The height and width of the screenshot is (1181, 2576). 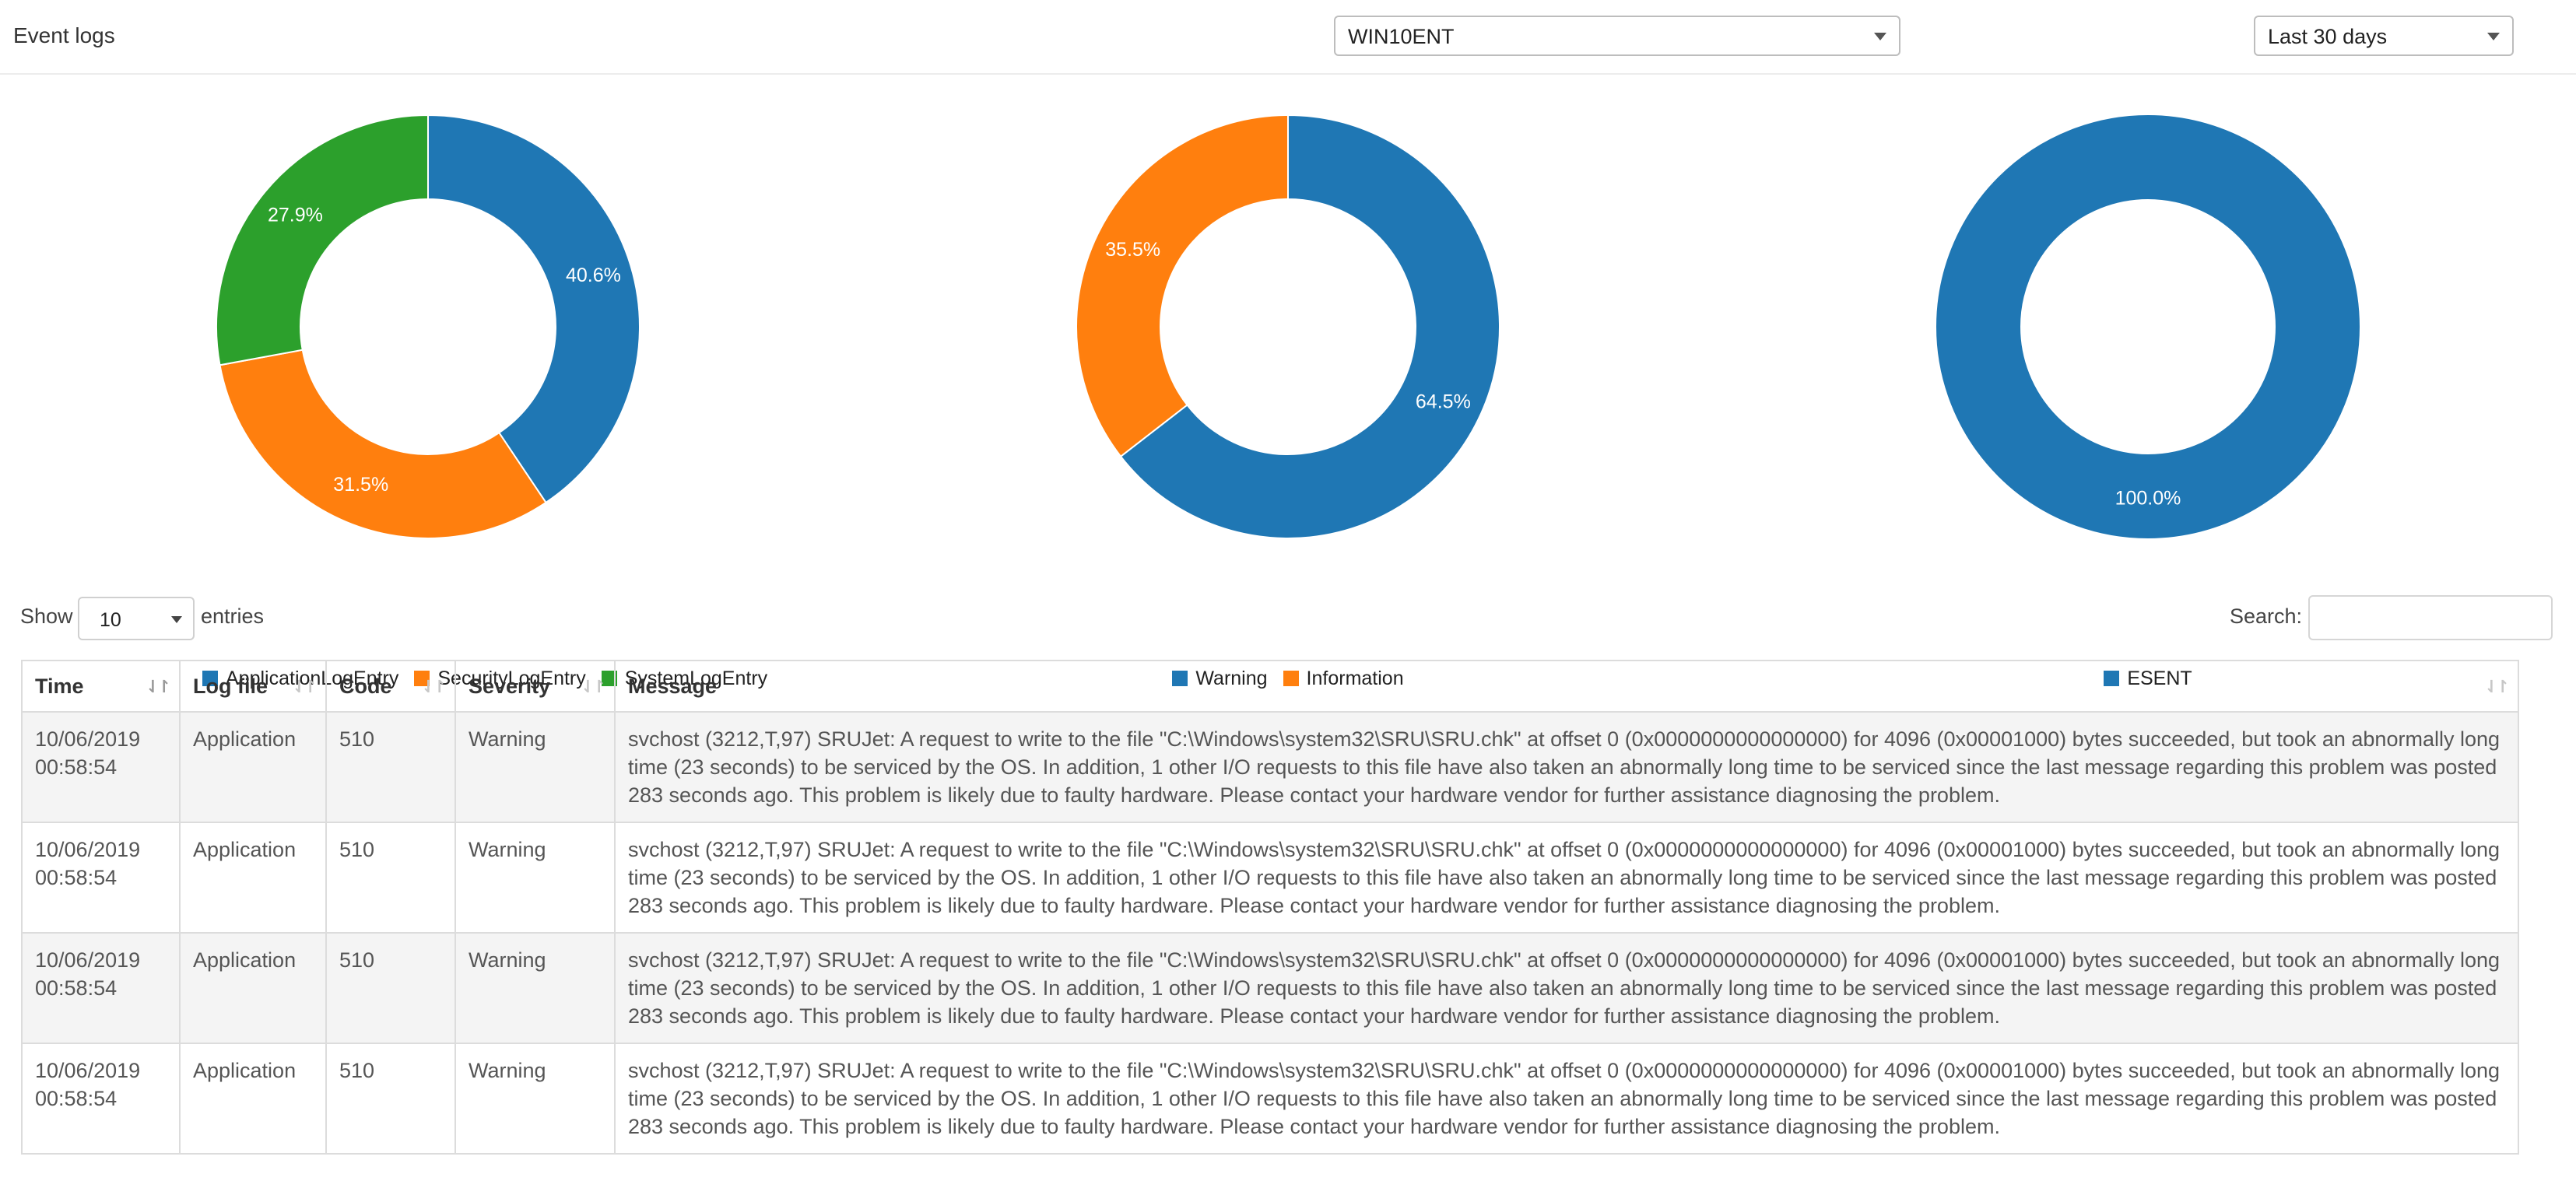 I want to click on column-header-label: Code, so click(x=366, y=686).